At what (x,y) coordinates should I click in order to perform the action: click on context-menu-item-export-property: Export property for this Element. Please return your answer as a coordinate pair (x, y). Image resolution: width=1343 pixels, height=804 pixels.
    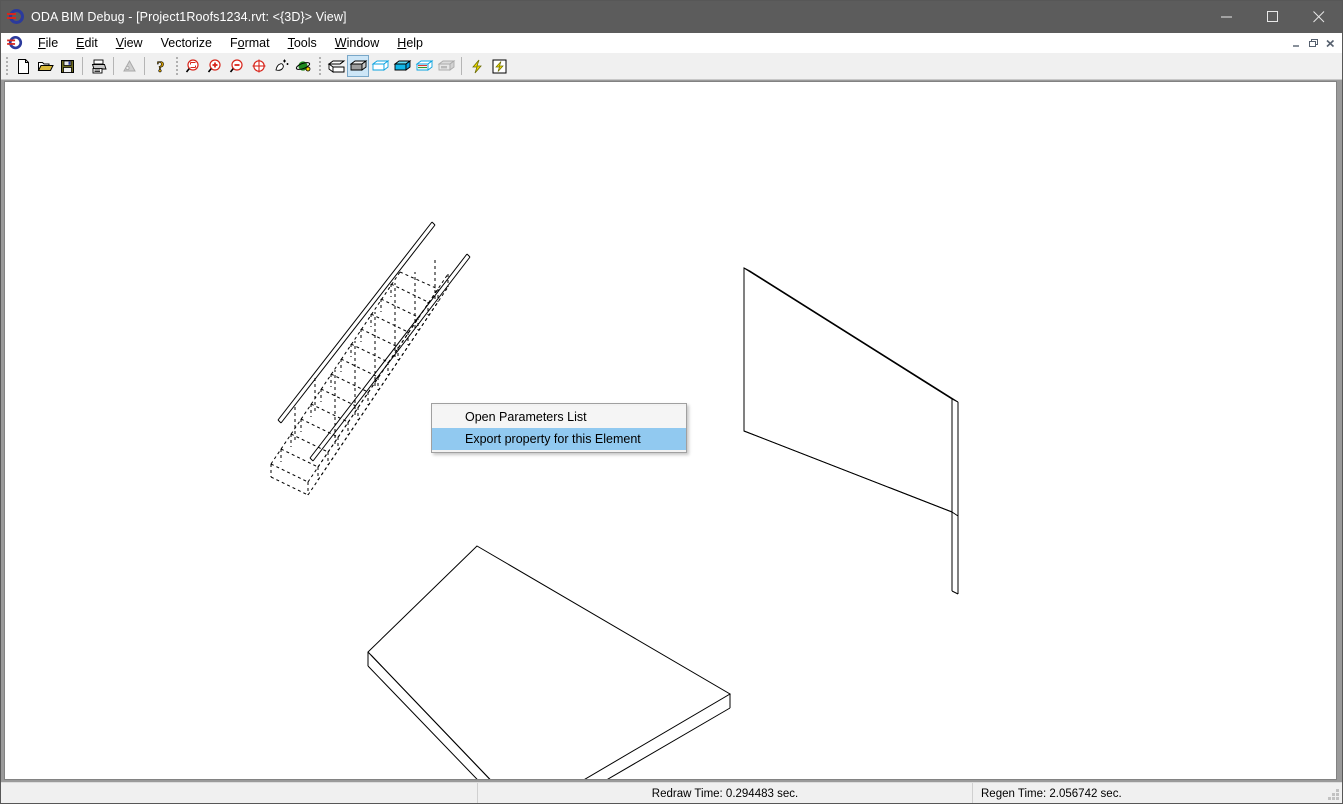
    Looking at the image, I should click on (559, 439).